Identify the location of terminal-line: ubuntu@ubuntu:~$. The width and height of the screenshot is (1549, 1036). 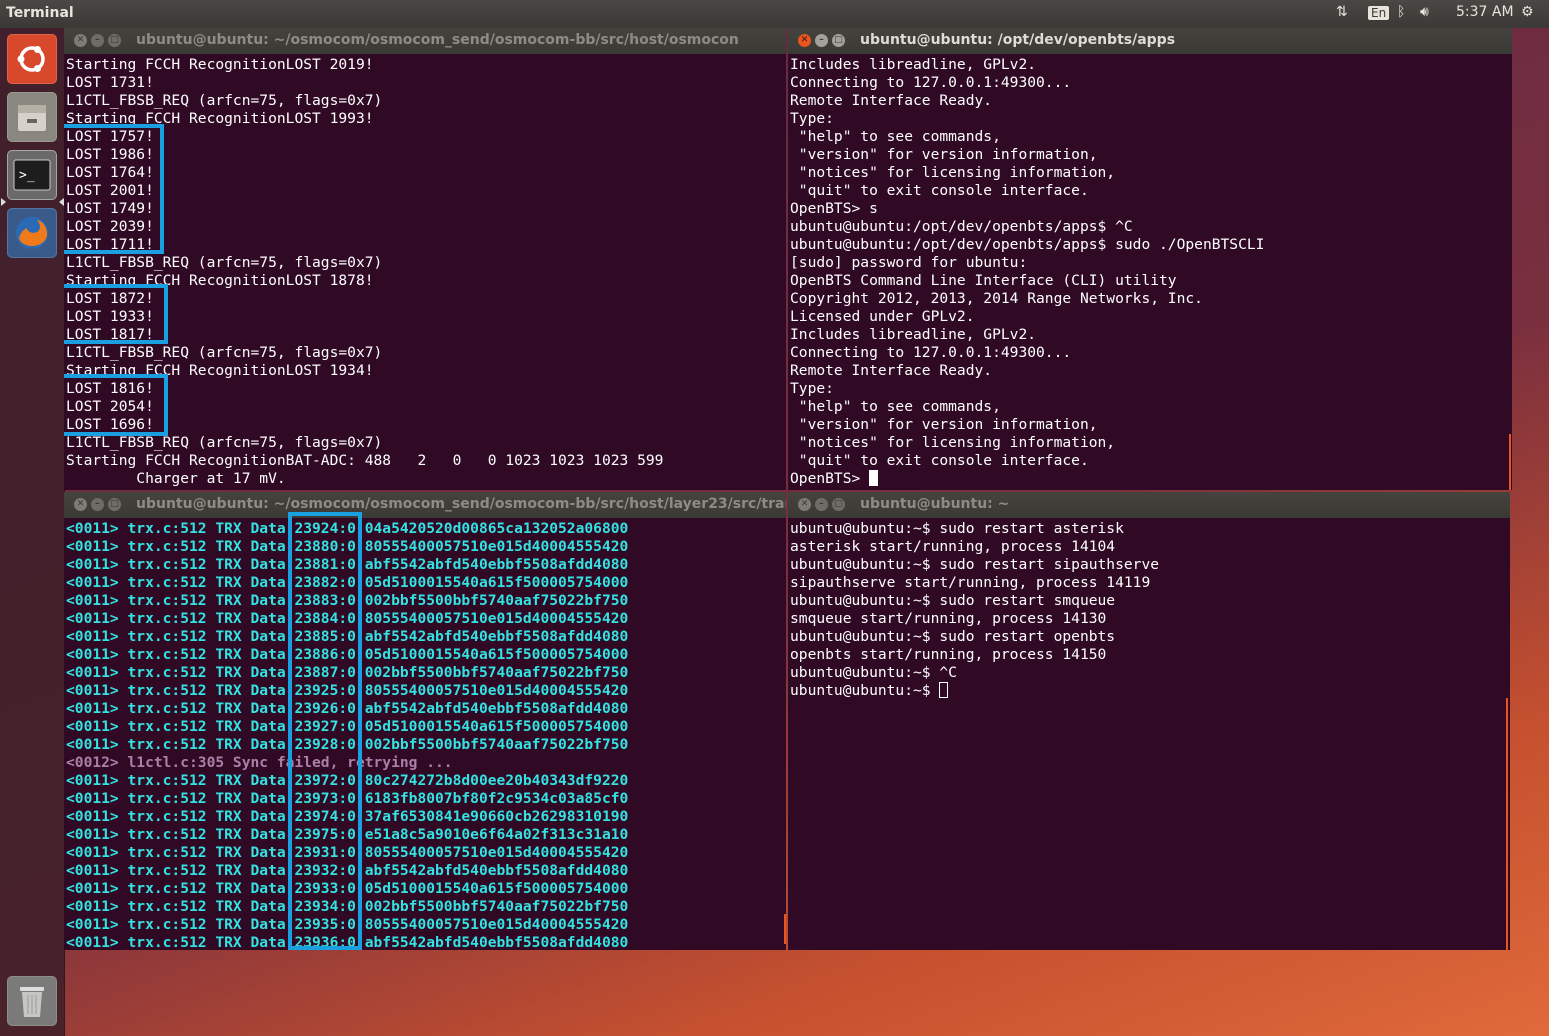
(1150, 691).